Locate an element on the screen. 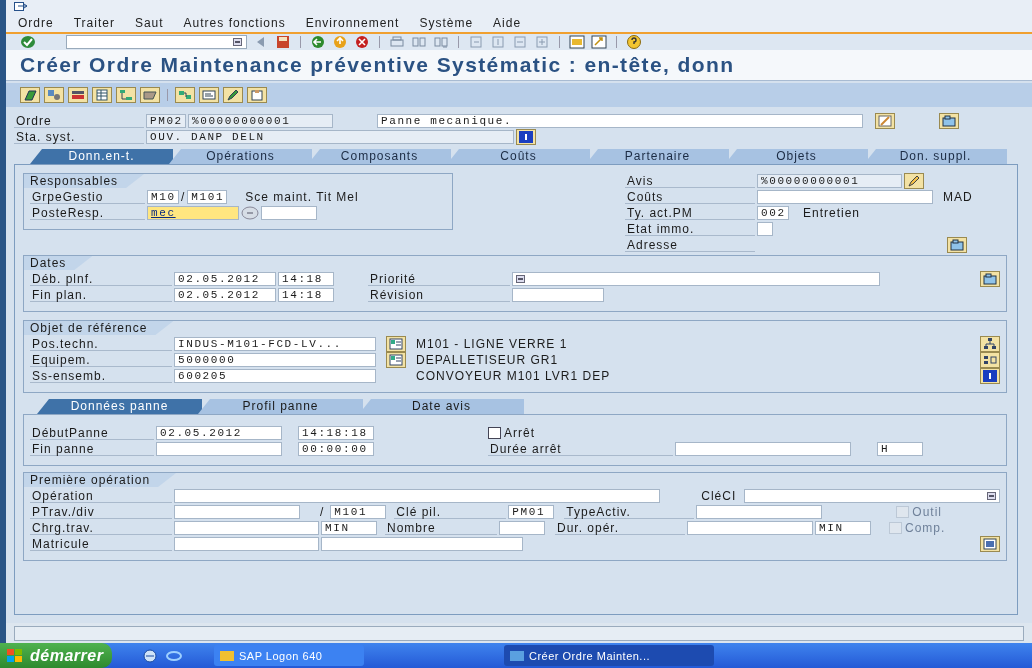 The width and height of the screenshot is (1032, 668). form-icon is located at coordinates (209, 95).